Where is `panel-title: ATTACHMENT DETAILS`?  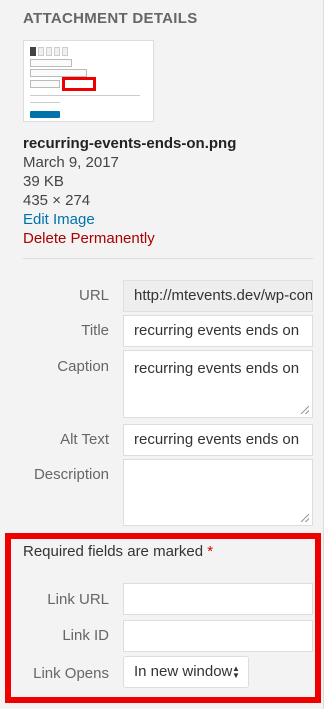
panel-title: ATTACHMENT DETAILS is located at coordinates (110, 18).